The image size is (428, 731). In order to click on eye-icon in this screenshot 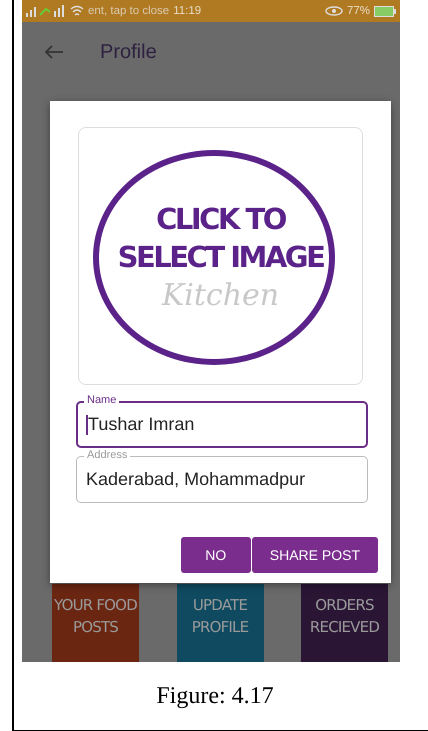, I will do `click(333, 11)`.